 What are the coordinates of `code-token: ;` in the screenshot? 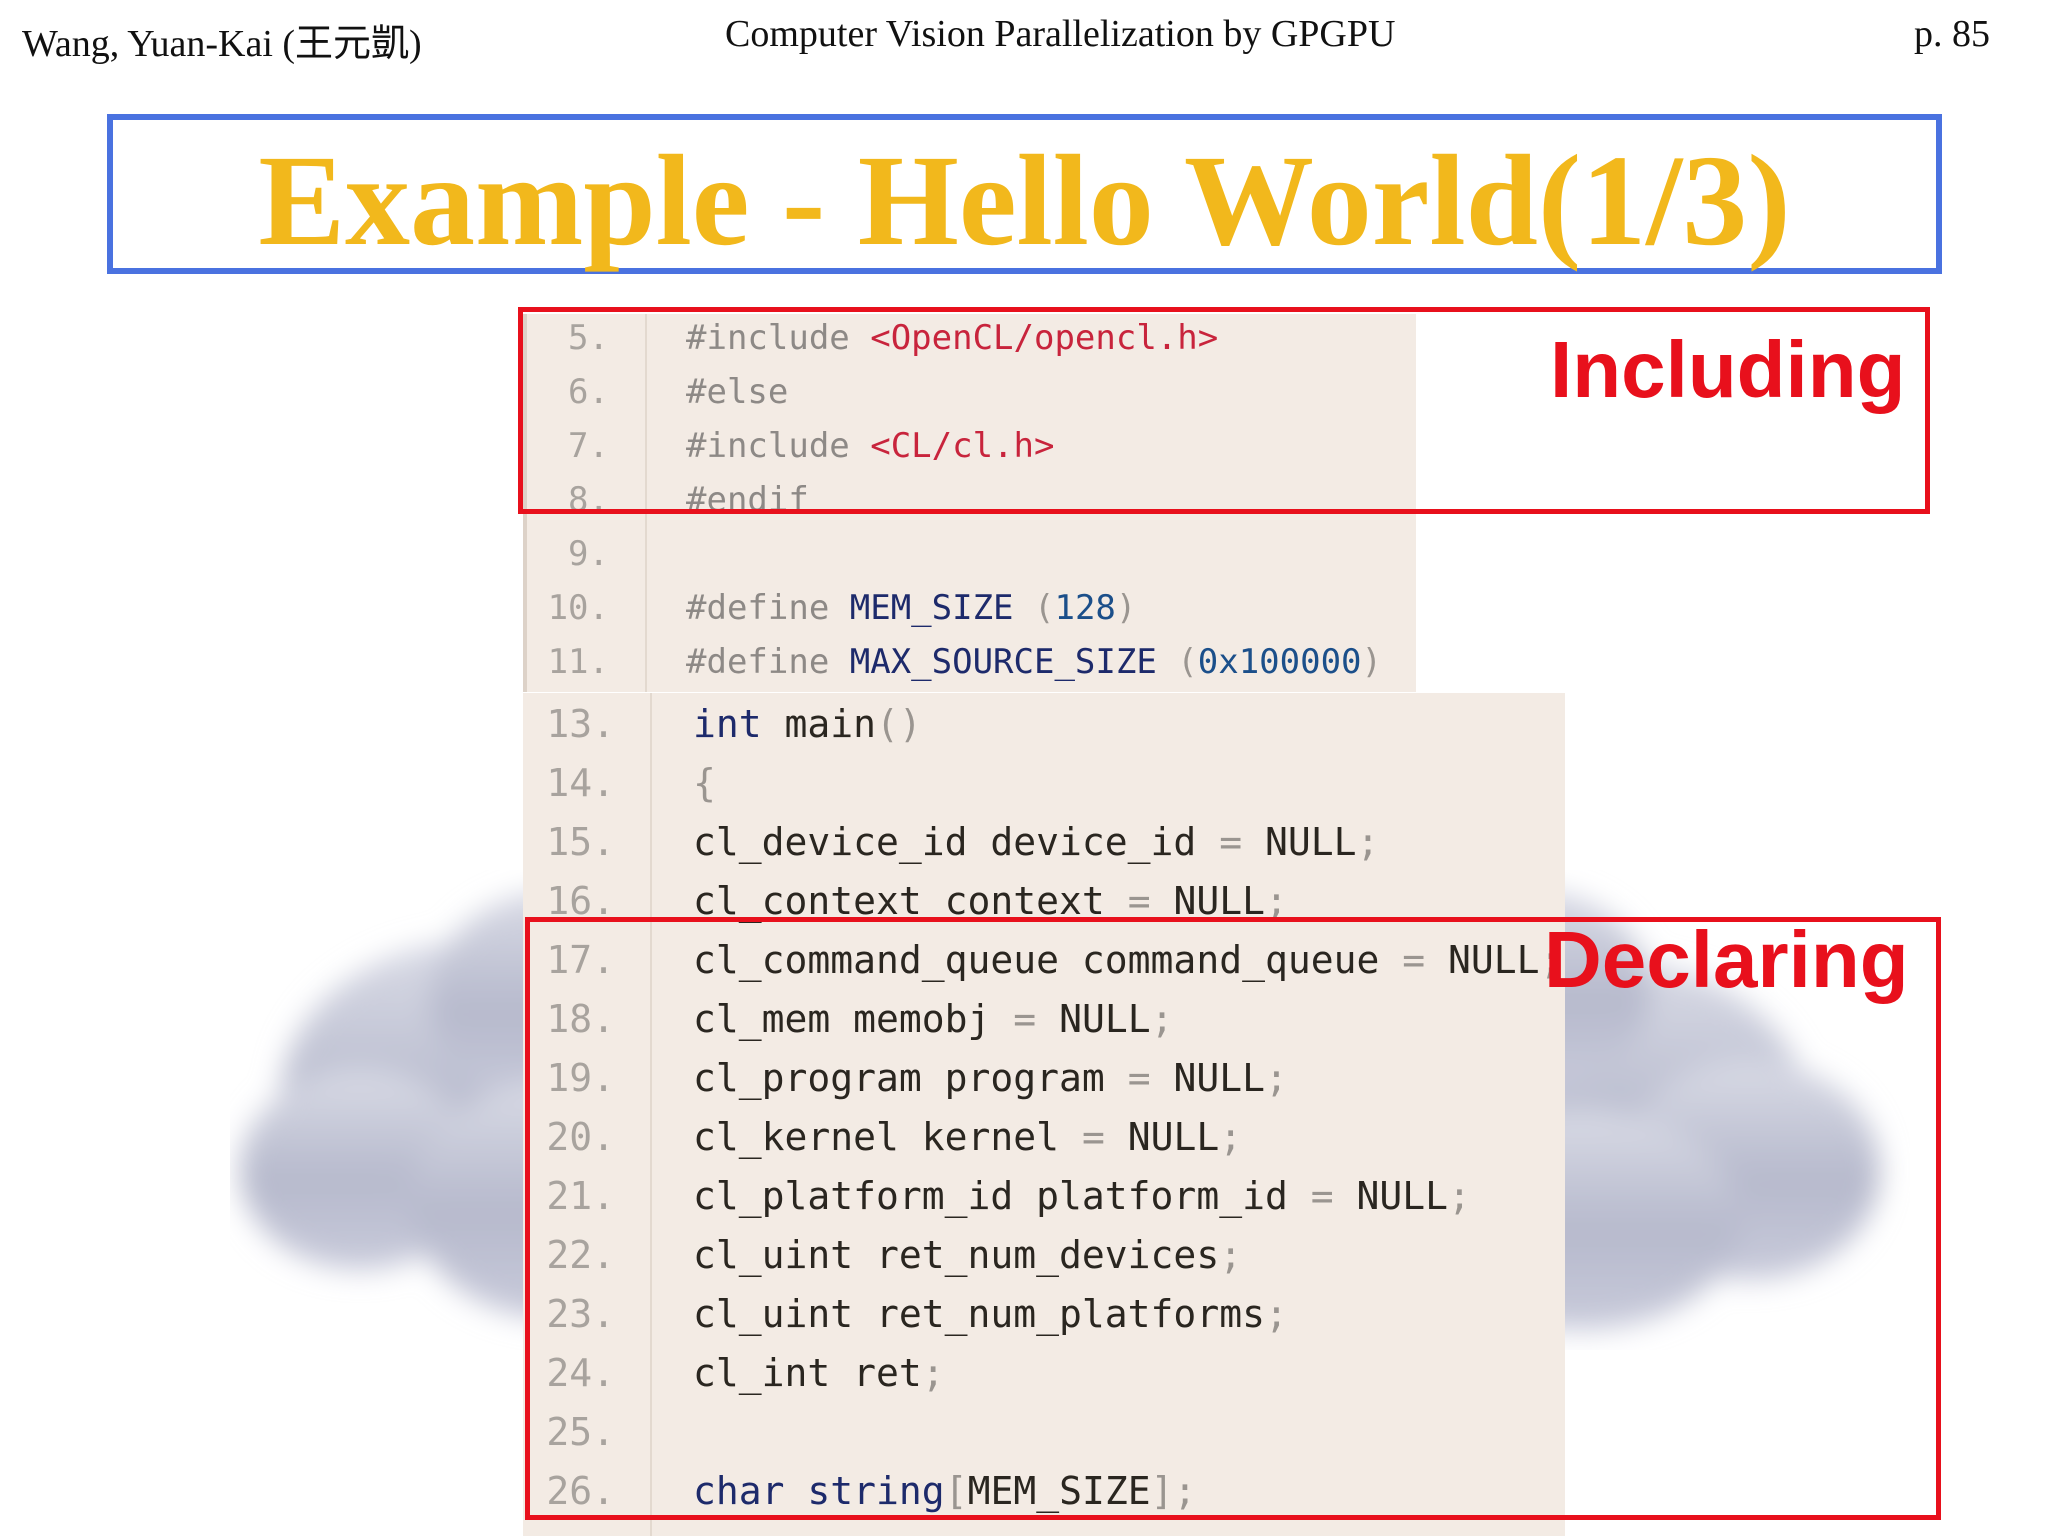 It's located at (1368, 842).